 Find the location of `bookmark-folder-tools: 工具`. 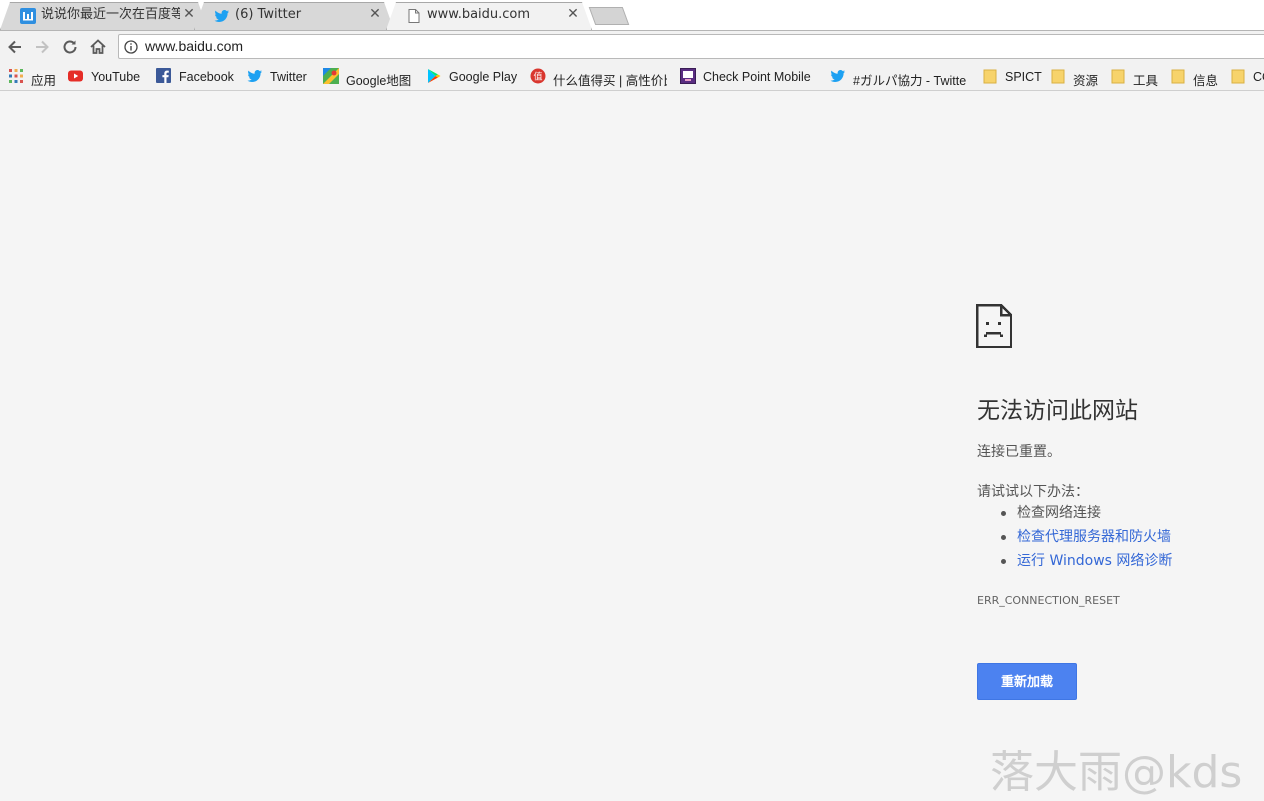

bookmark-folder-tools: 工具 is located at coordinates (1136, 78).